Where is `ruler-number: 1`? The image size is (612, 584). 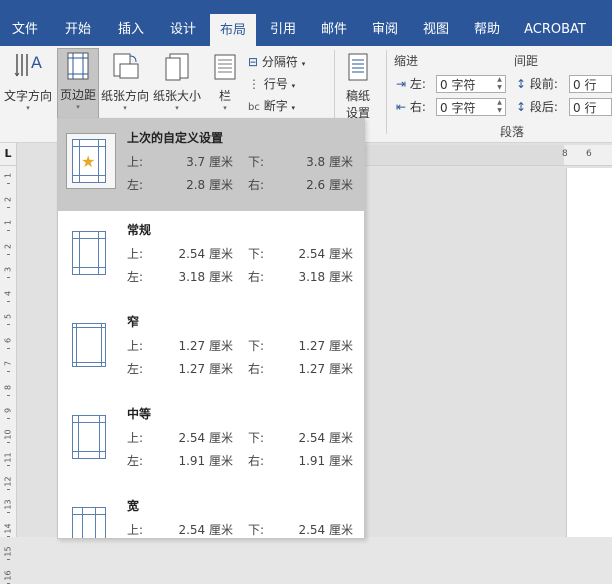 ruler-number: 1 is located at coordinates (8, 222).